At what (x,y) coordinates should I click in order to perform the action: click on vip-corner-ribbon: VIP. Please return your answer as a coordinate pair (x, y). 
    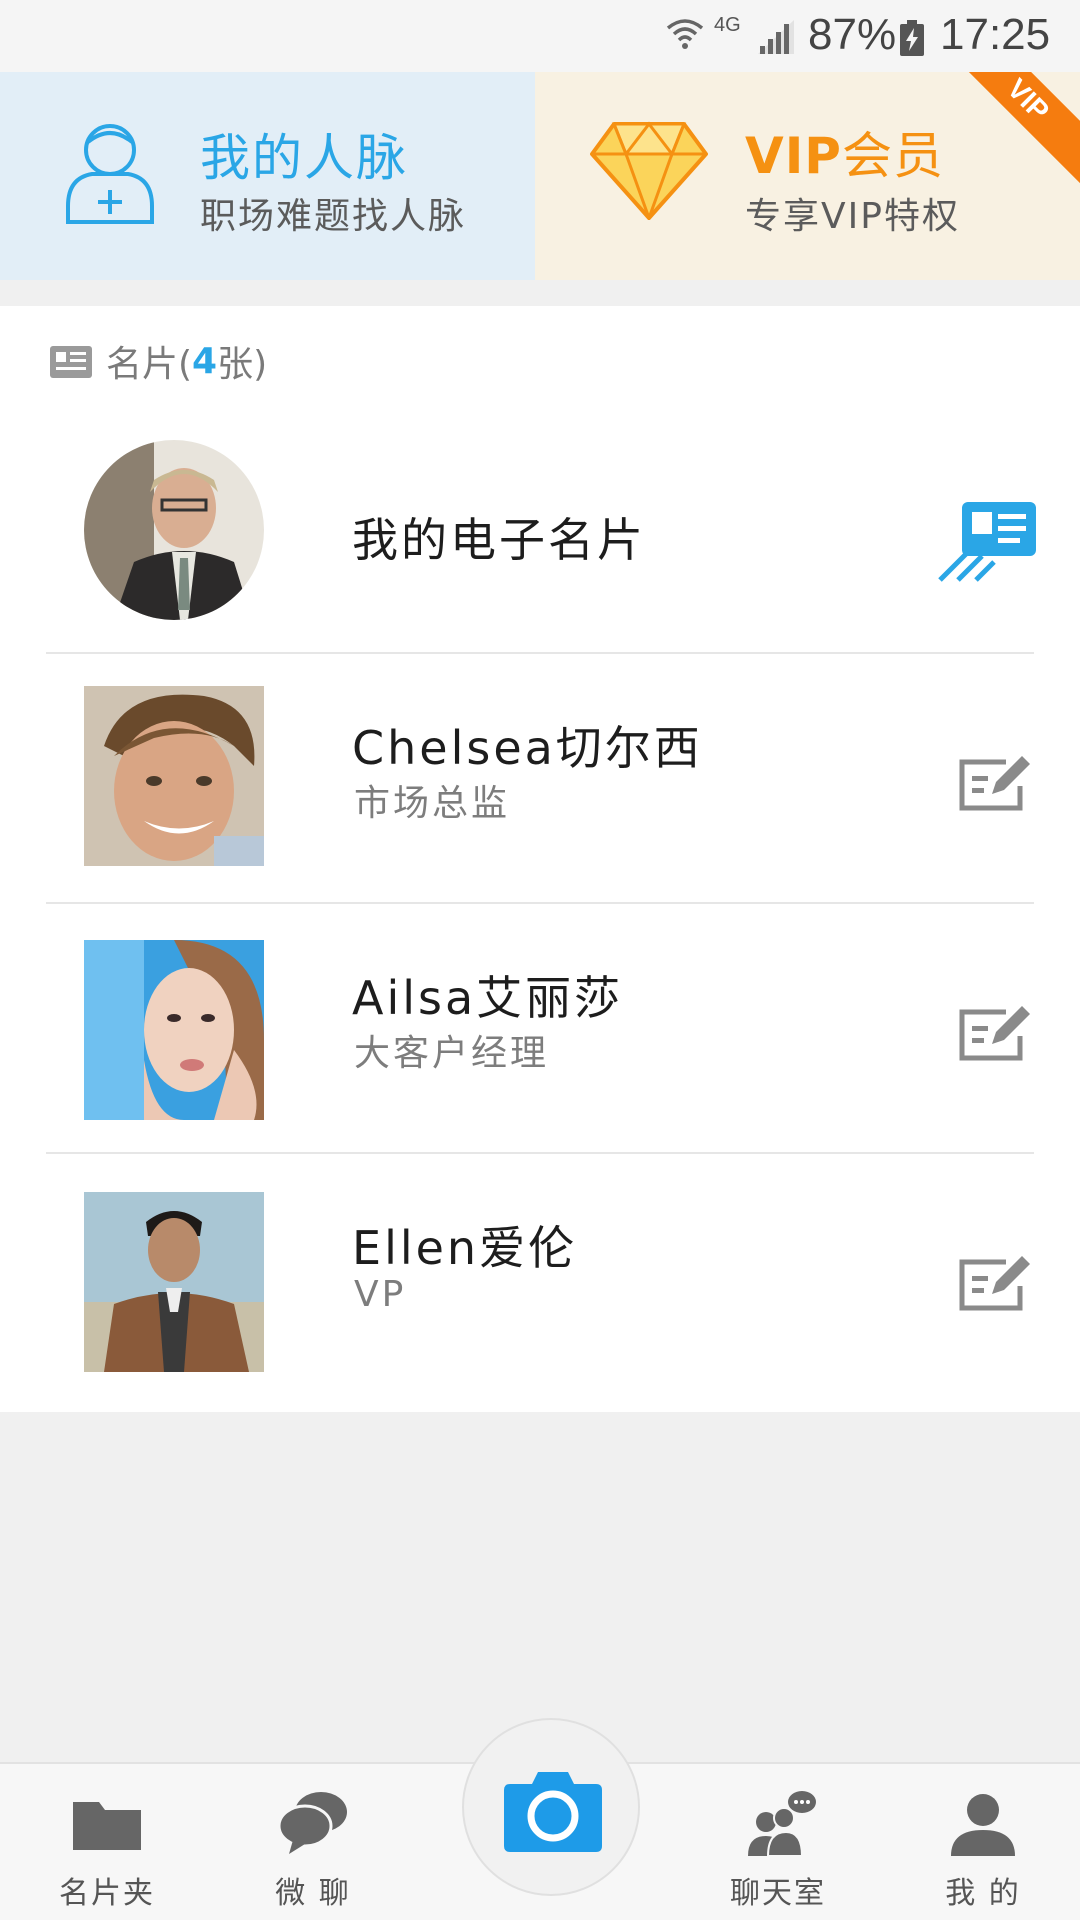
    Looking at the image, I should click on (1010, 129).